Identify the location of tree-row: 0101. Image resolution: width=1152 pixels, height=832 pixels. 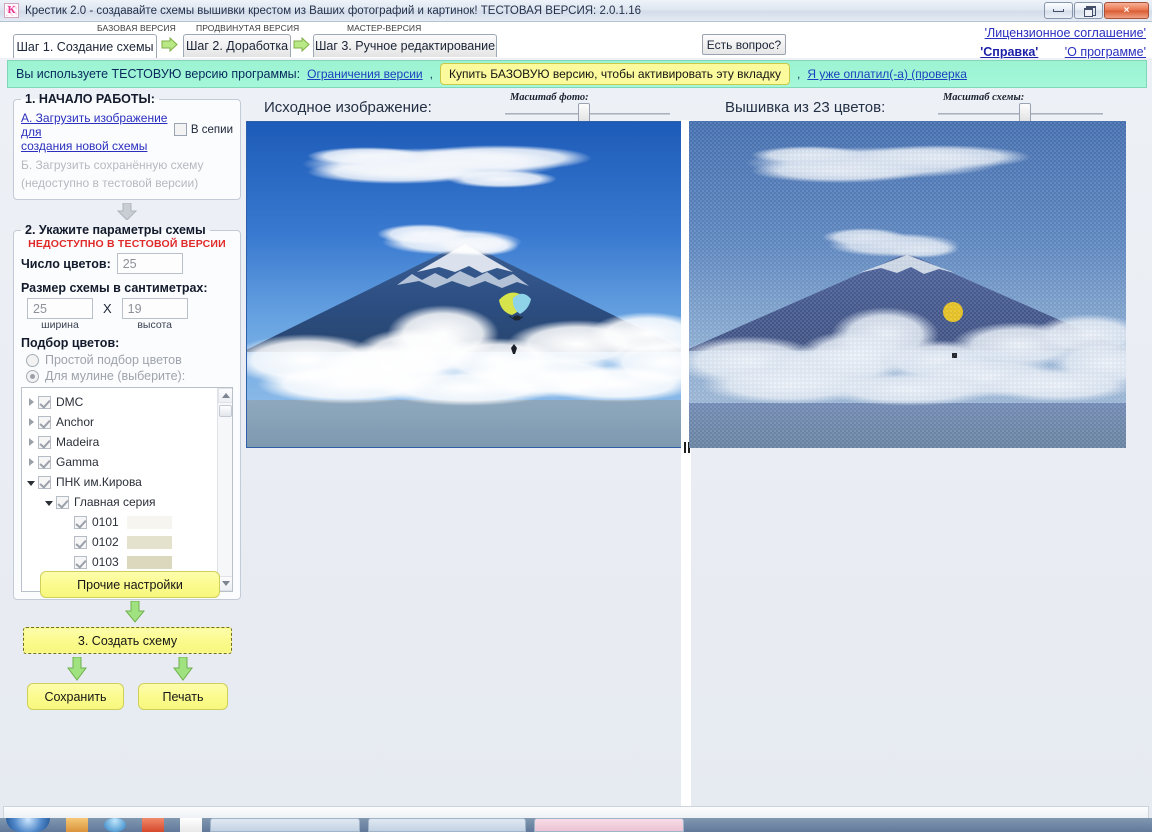
(120, 522).